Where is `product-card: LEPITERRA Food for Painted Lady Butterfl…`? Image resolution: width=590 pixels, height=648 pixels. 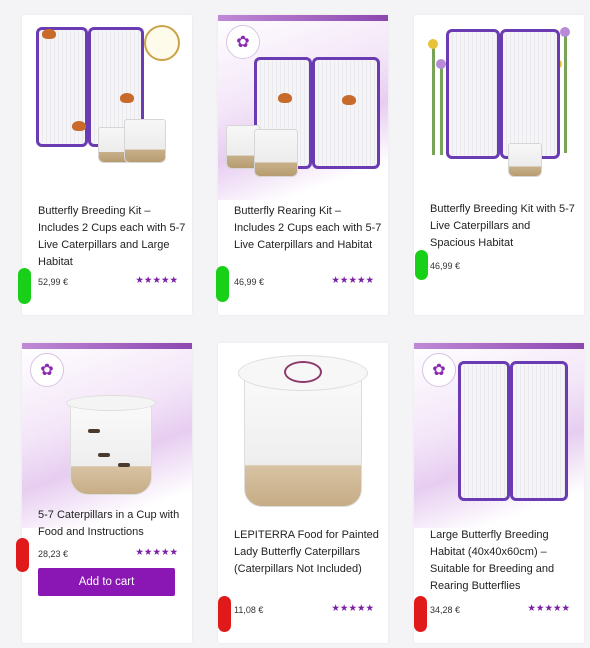
product-card: LEPITERRA Food for Painted Lady Butterfl… is located at coordinates (303, 493).